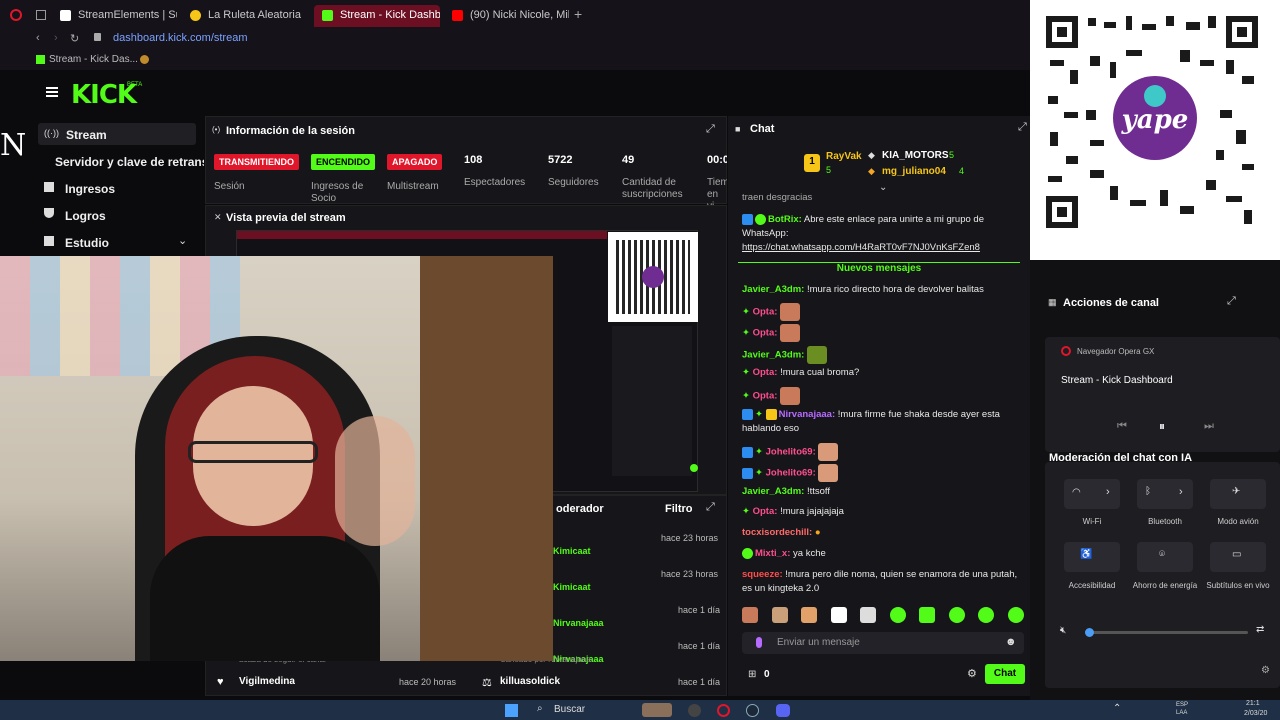 Image resolution: width=1280 pixels, height=720 pixels. What do you see at coordinates (1155, 120) in the screenshot?
I see `yape-logo-text: yape` at bounding box center [1155, 120].